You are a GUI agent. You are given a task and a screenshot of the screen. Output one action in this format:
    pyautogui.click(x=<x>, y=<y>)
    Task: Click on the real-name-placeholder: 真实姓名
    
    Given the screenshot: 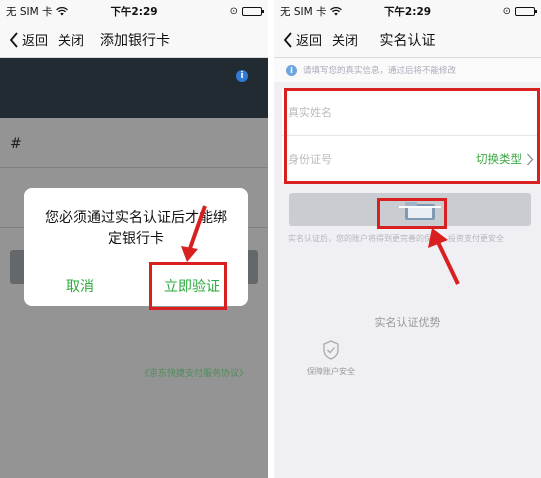 What is the action you would take?
    pyautogui.click(x=310, y=112)
    